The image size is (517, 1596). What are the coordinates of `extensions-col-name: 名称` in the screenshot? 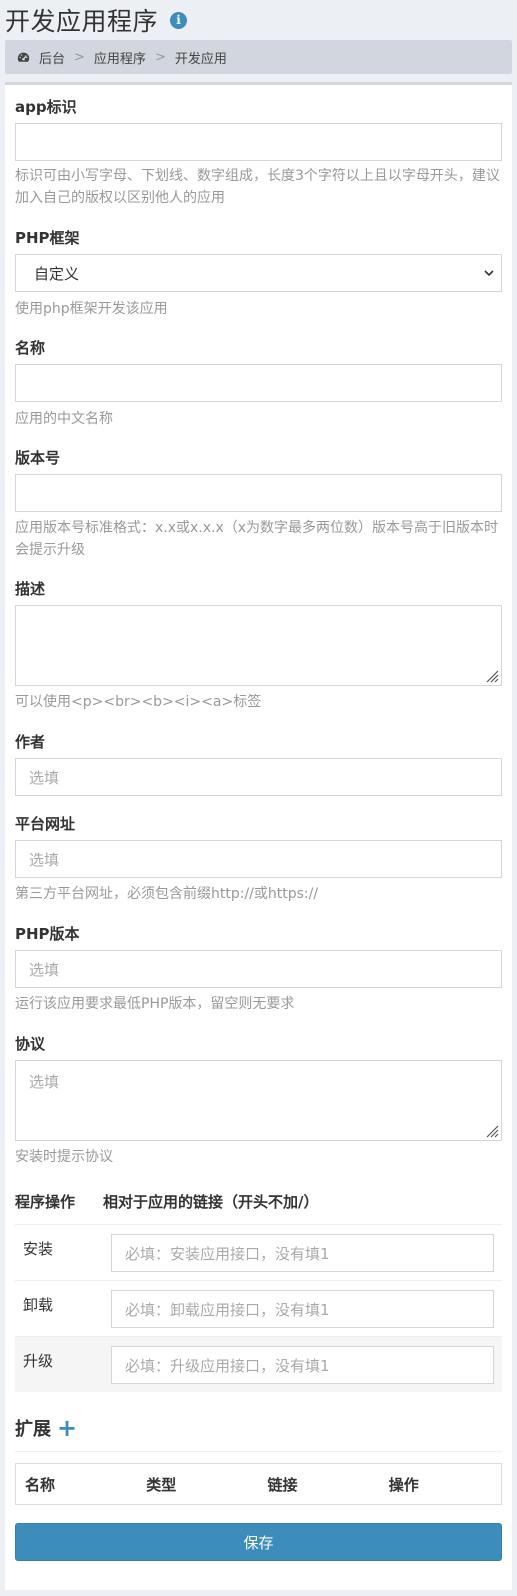 It's located at (40, 1484).